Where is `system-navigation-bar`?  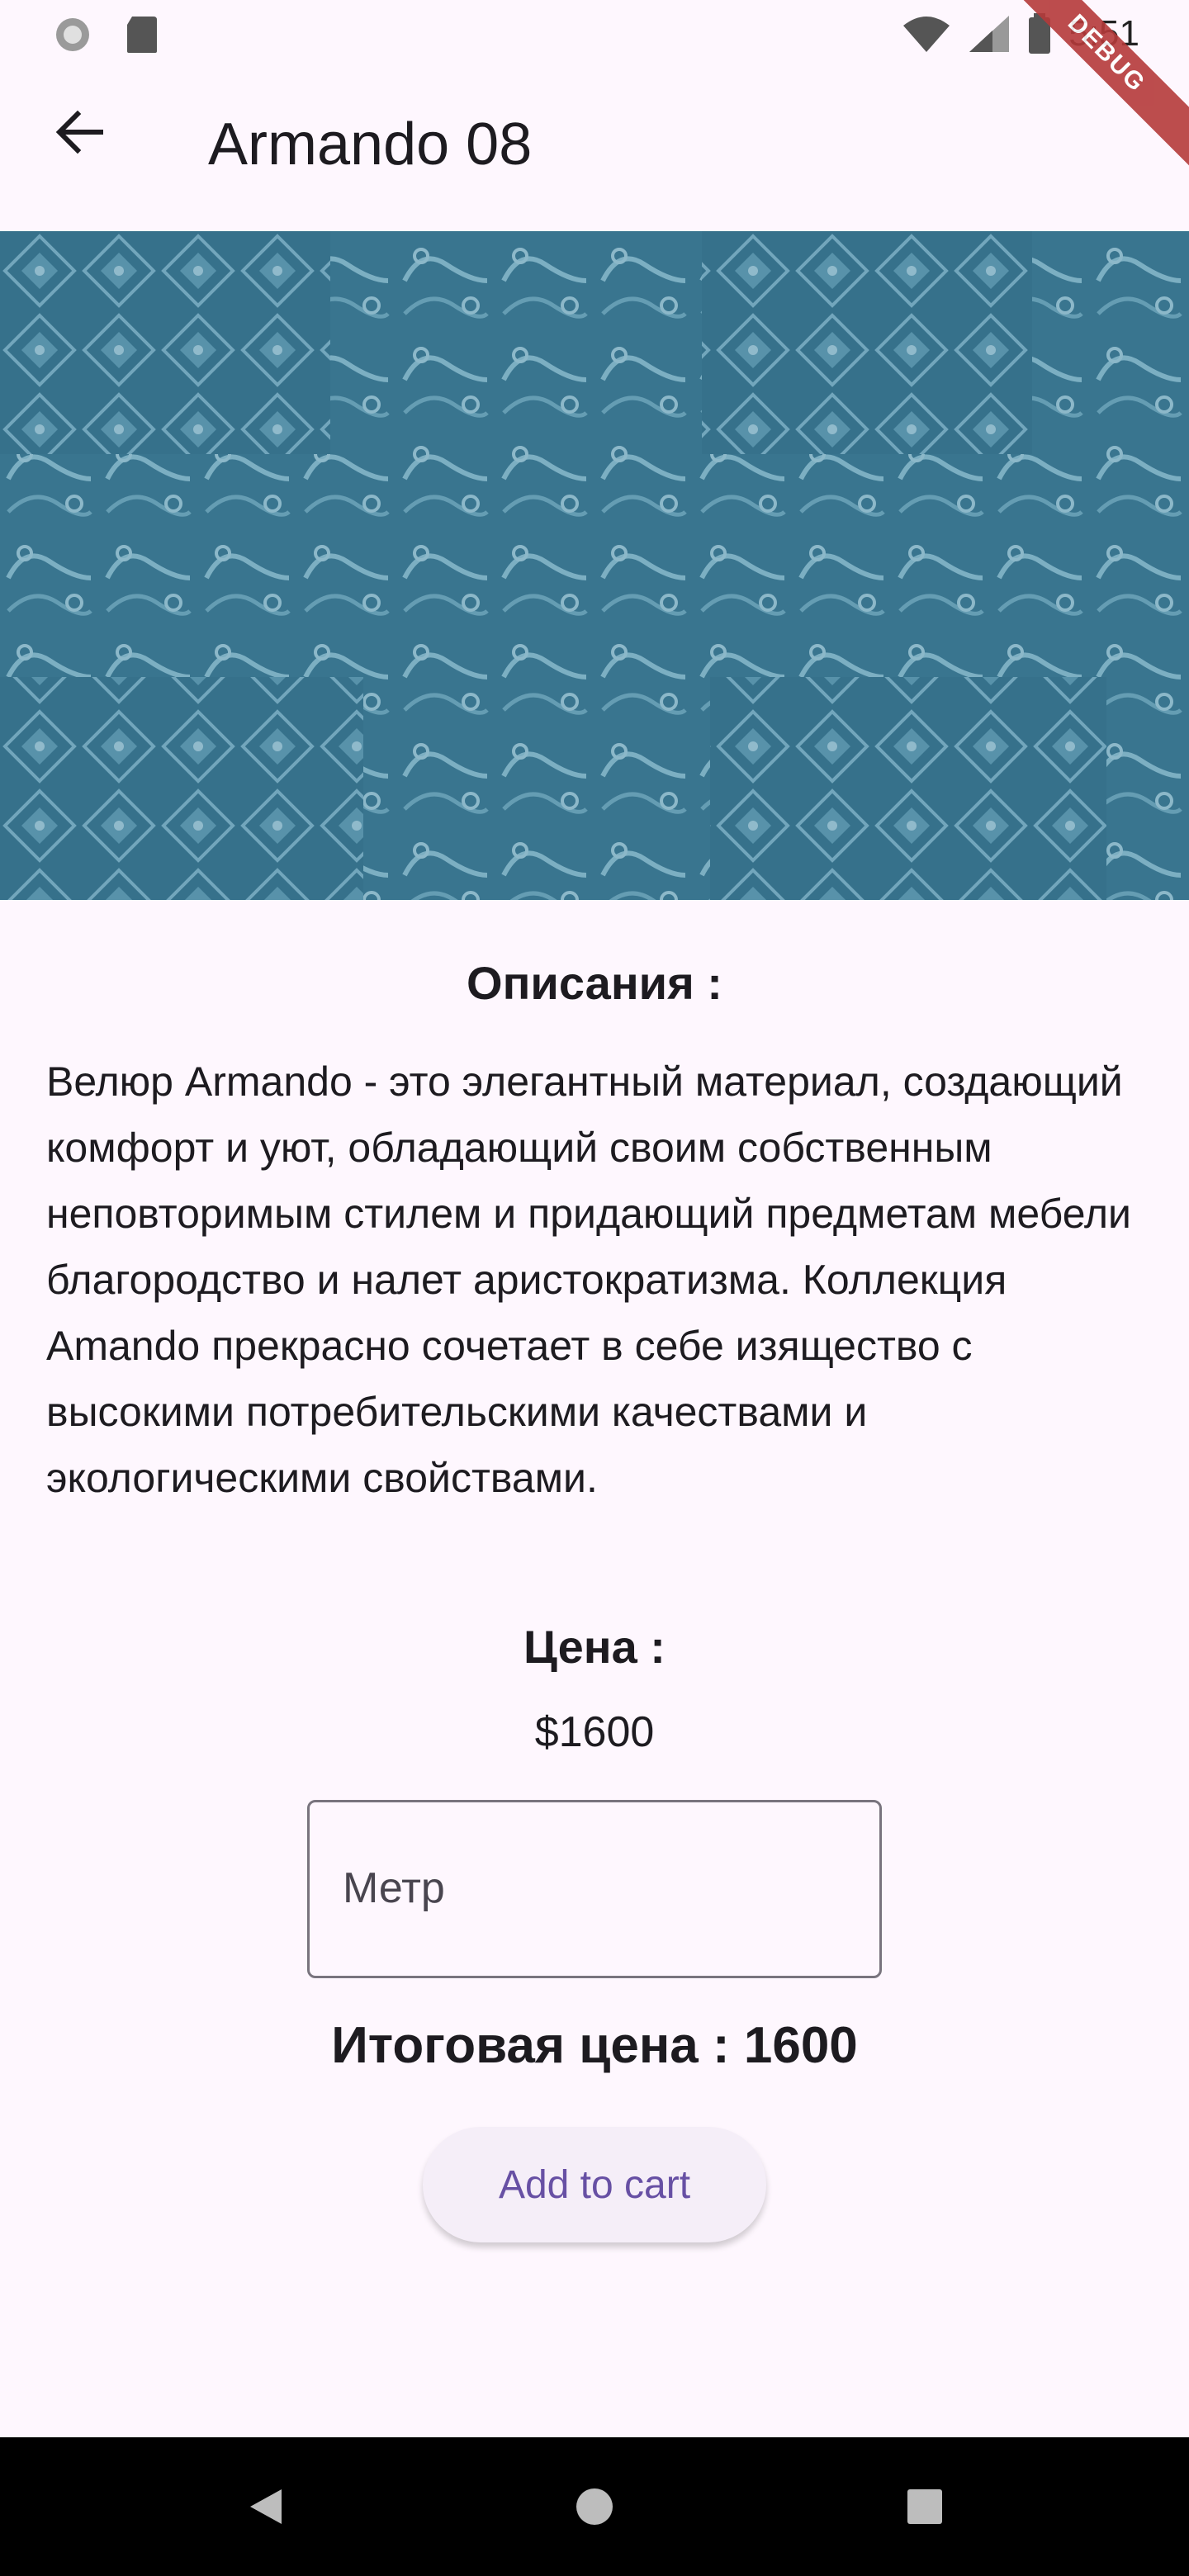
system-navigation-bar is located at coordinates (594, 2506).